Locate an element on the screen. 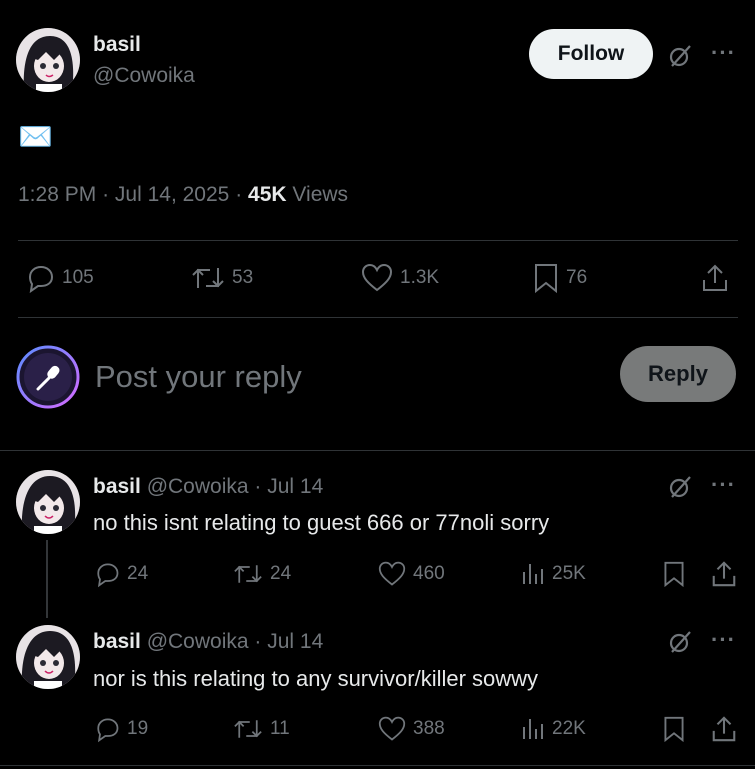 This screenshot has width=755, height=769. repost-action: 24 is located at coordinates (261, 574).